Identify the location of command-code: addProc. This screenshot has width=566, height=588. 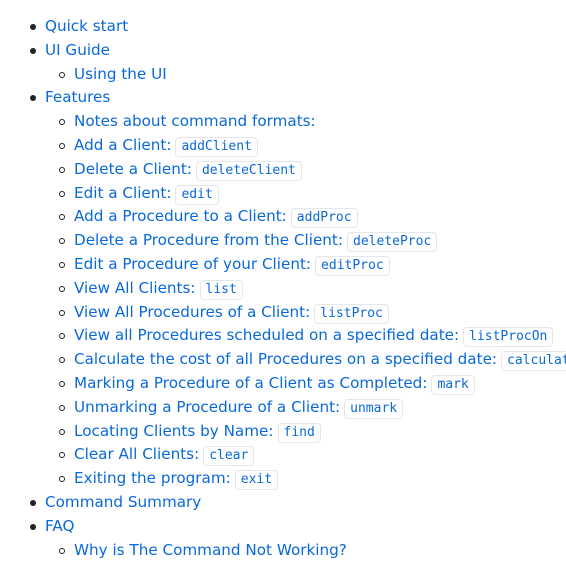
(324, 218).